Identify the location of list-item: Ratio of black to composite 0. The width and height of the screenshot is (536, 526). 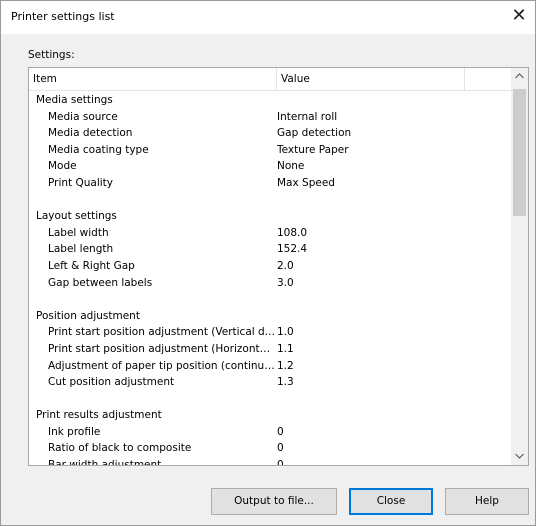
(271, 448).